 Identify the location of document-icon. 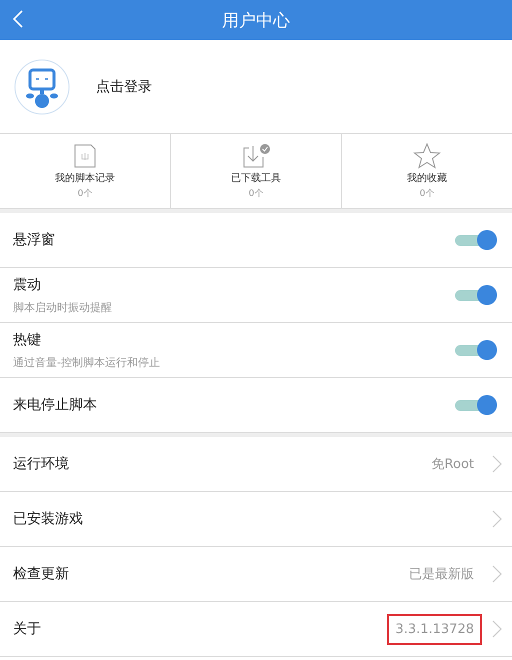
(85, 155).